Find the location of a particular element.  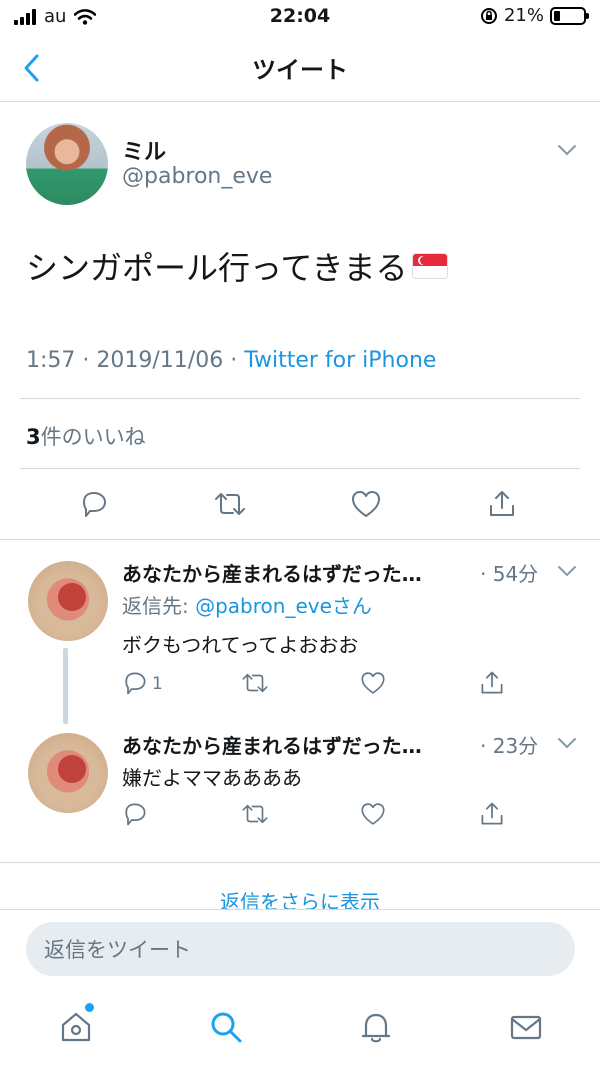

reply-to-suffix: さん is located at coordinates (351, 606).